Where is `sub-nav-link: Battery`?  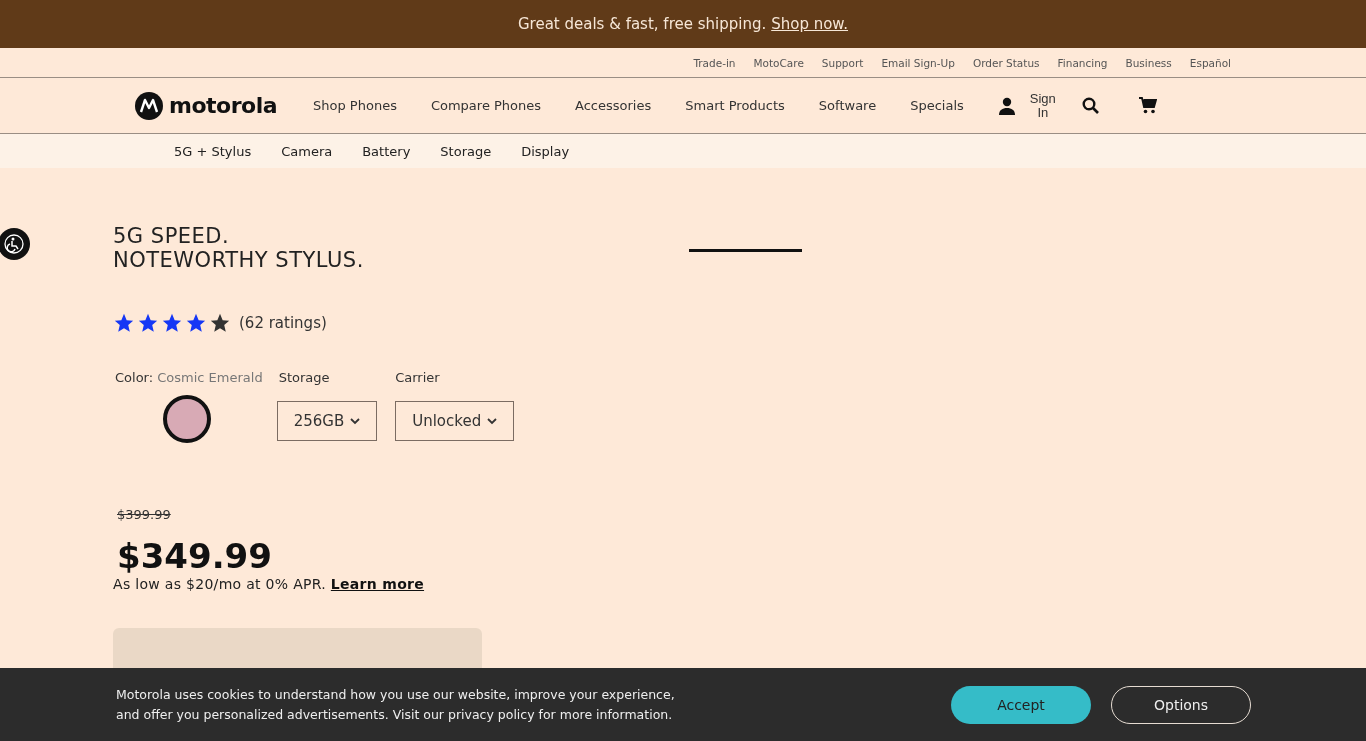 sub-nav-link: Battery is located at coordinates (386, 151).